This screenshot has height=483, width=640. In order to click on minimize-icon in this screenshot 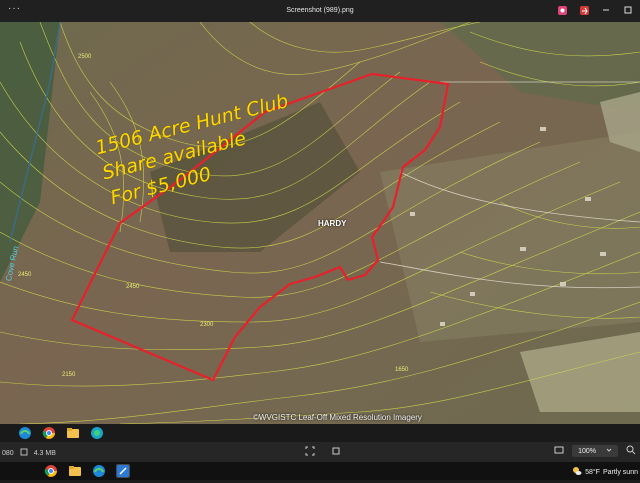, I will do `click(606, 10)`.